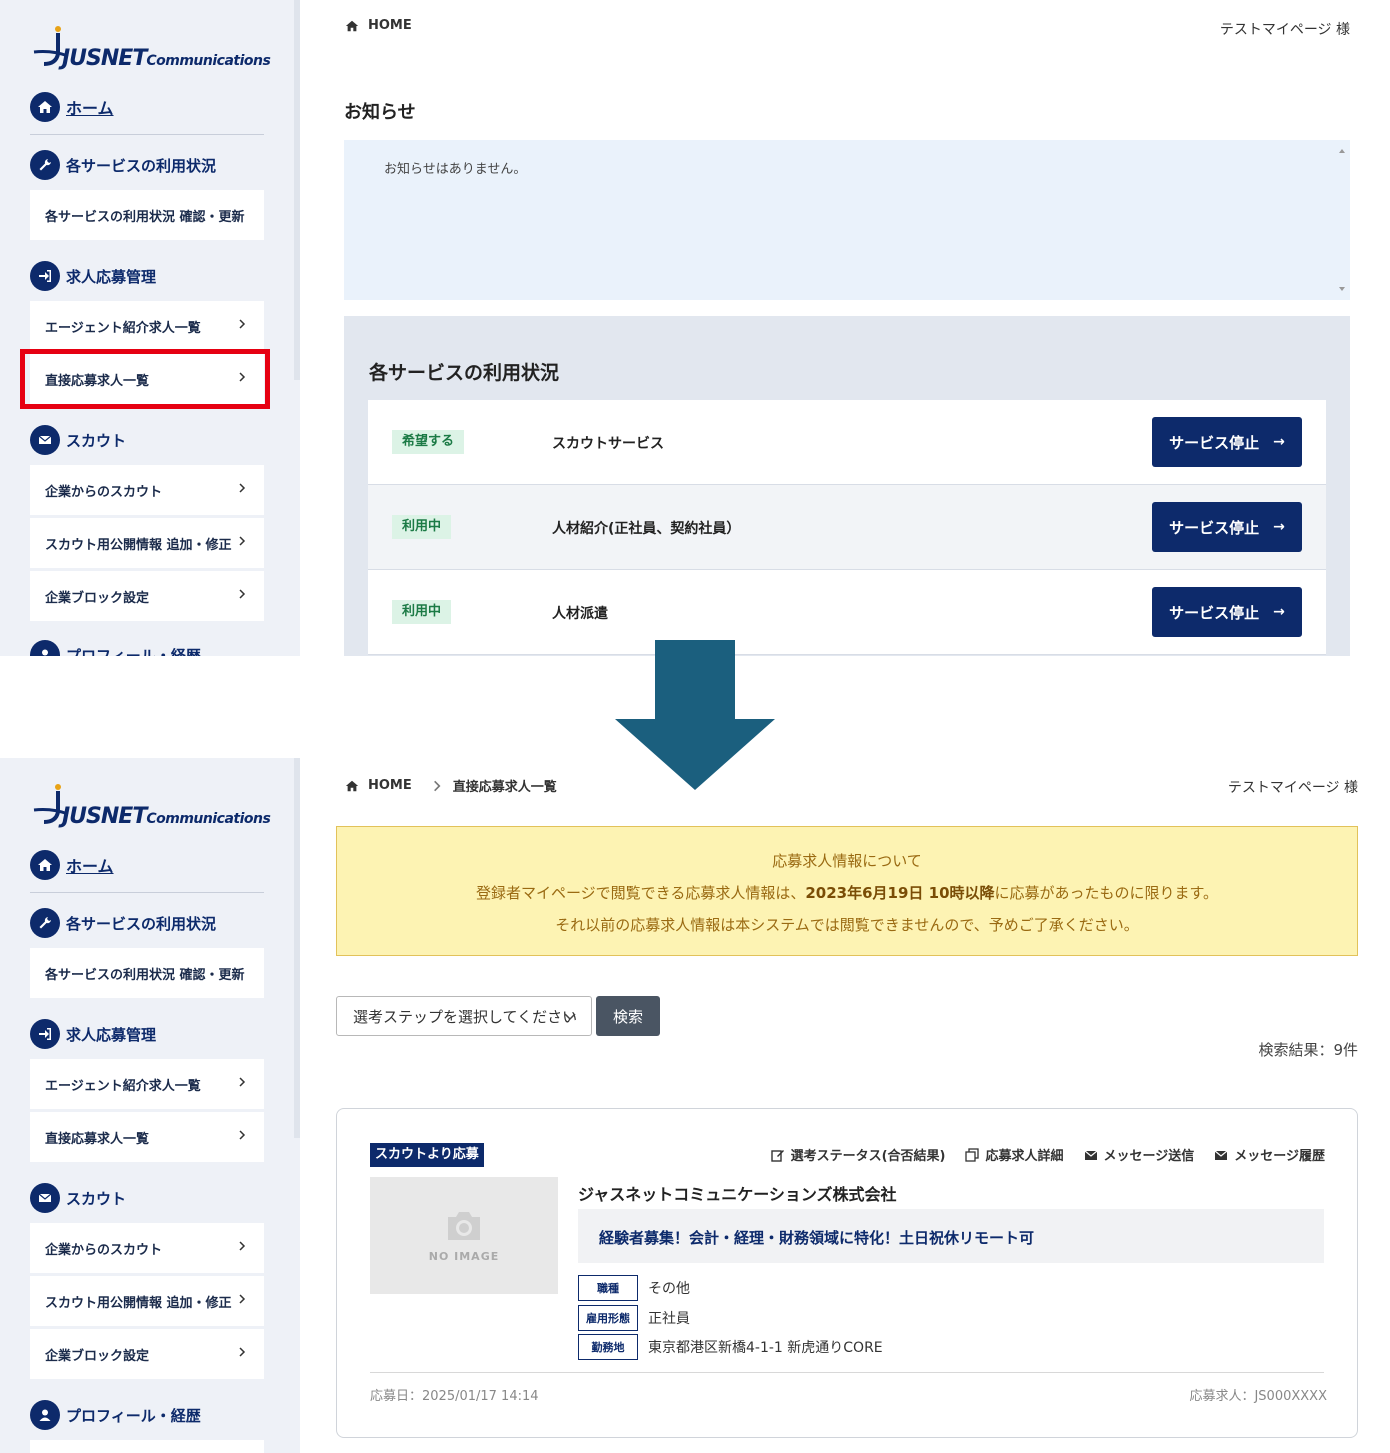  I want to click on applied-job-id: 応募求人：JS000XXXX, so click(1258, 1396).